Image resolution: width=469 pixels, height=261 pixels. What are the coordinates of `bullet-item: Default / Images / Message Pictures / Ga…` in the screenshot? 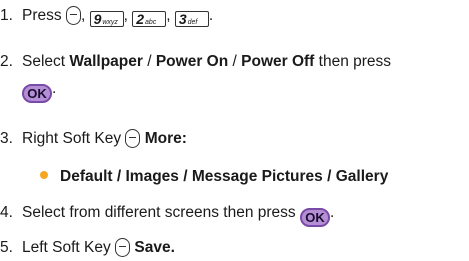 It's located at (214, 177).